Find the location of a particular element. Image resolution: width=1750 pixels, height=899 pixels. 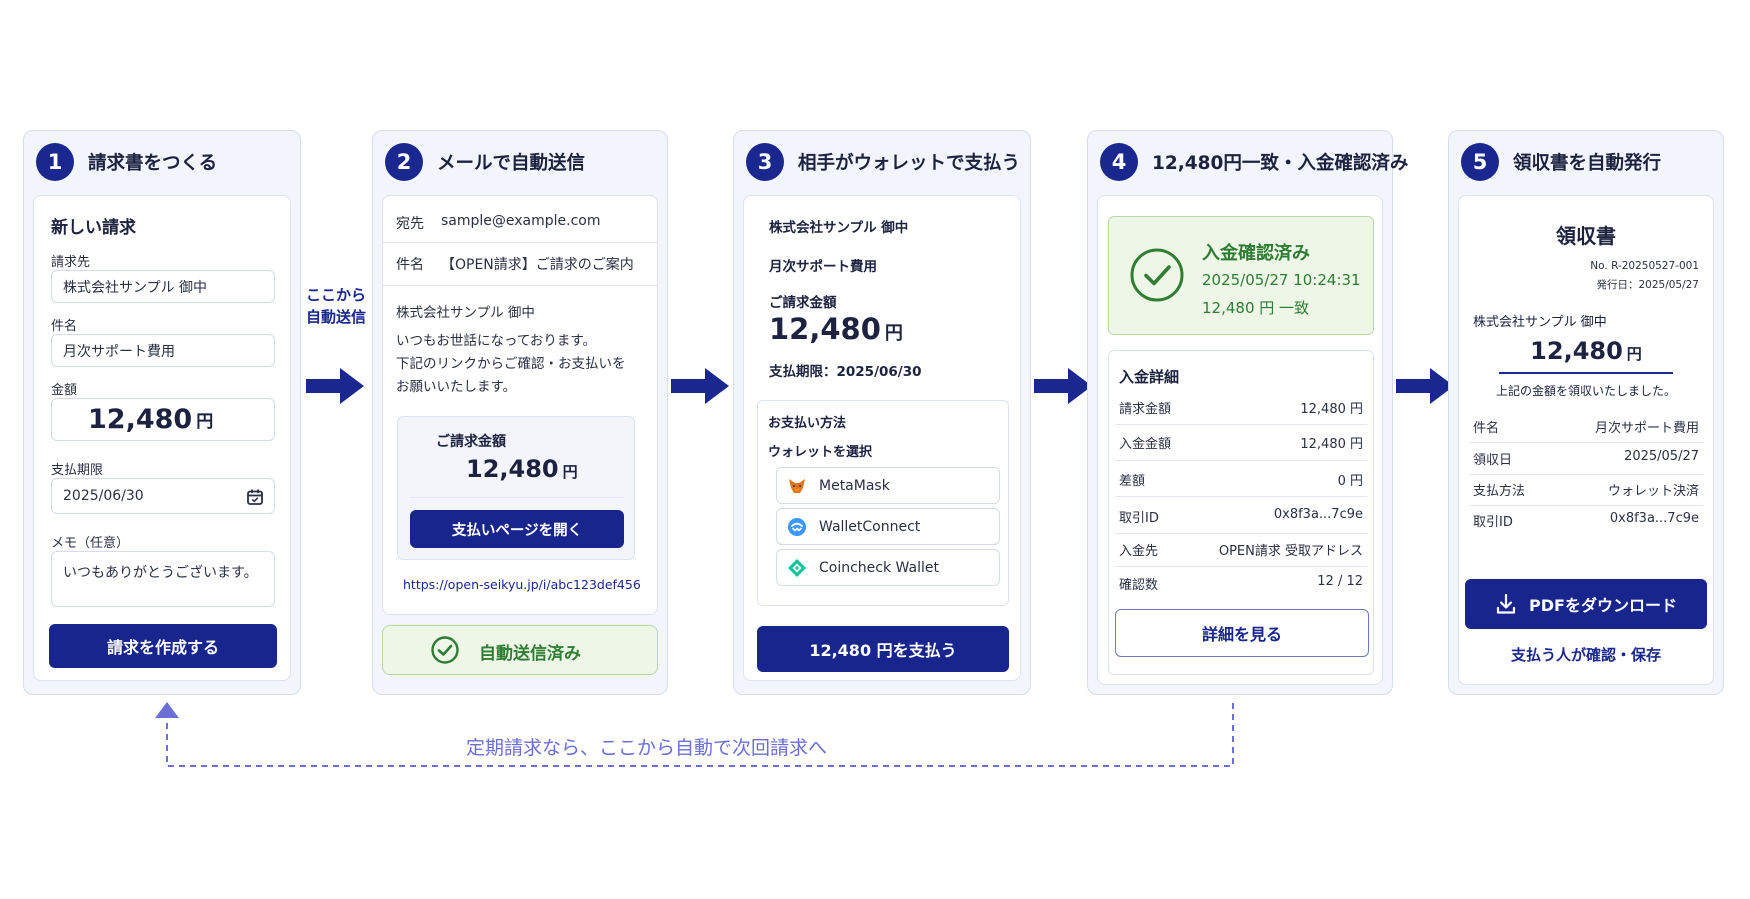

wallet-name: WalletConnect is located at coordinates (870, 526).